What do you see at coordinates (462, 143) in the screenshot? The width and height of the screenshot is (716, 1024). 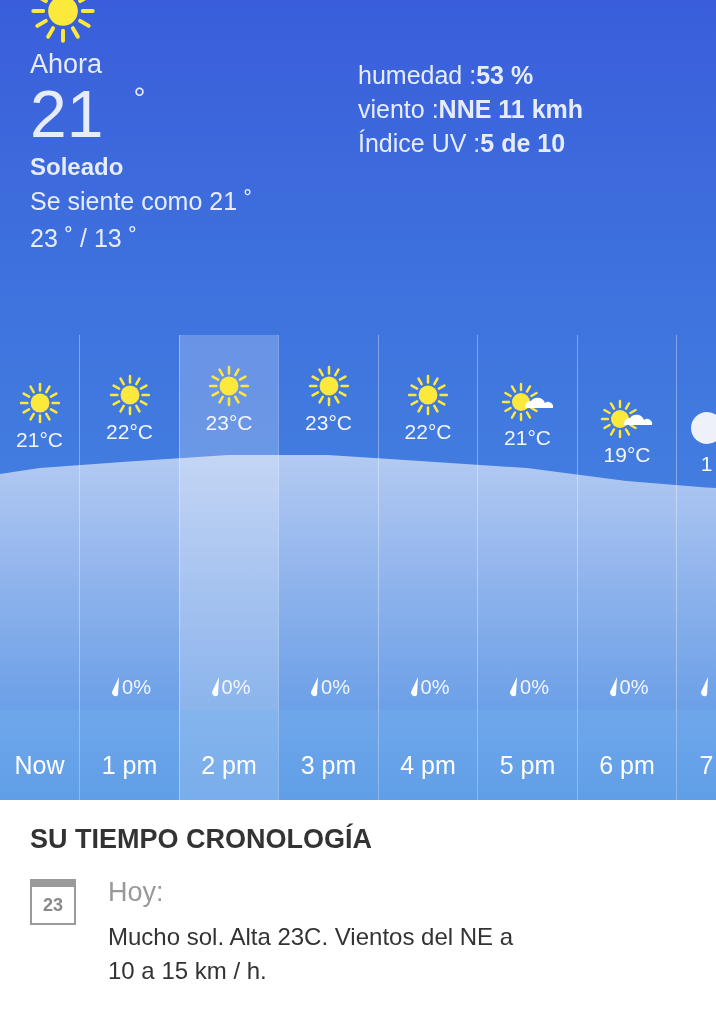 I see `weather-detail: Índice UV :5 de 10` at bounding box center [462, 143].